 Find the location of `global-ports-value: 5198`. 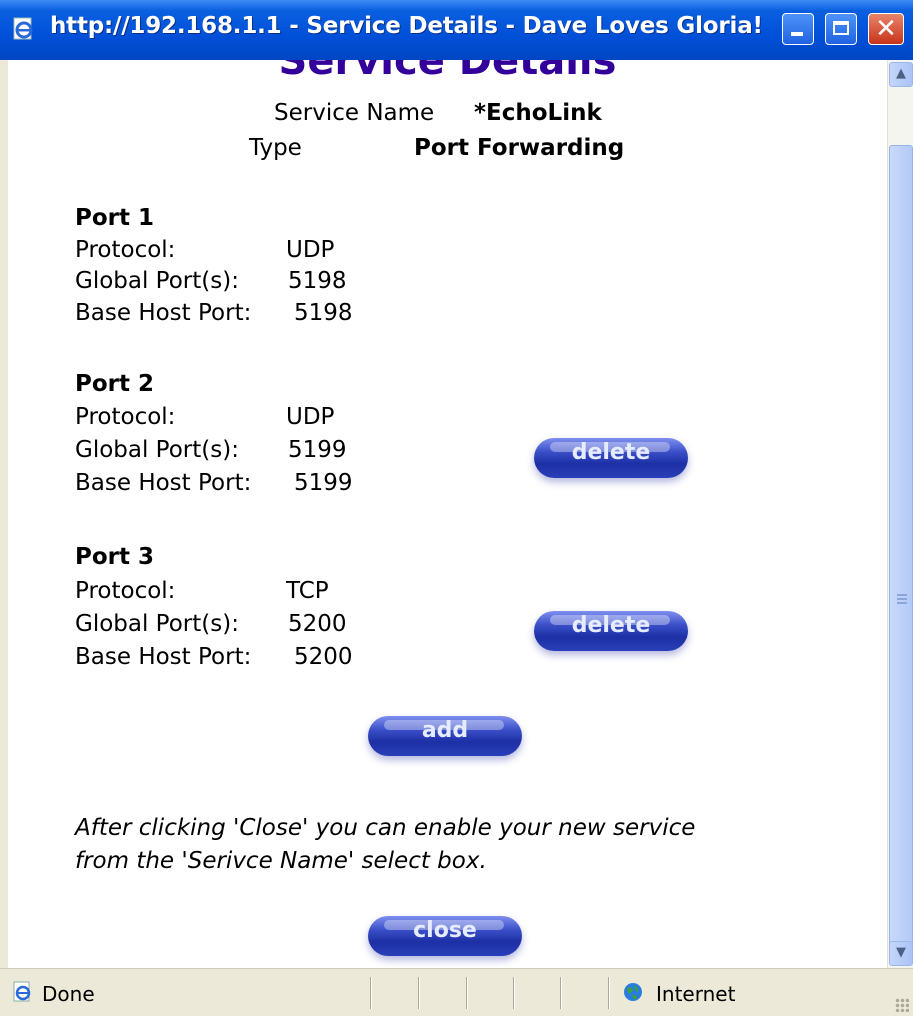

global-ports-value: 5198 is located at coordinates (317, 281).